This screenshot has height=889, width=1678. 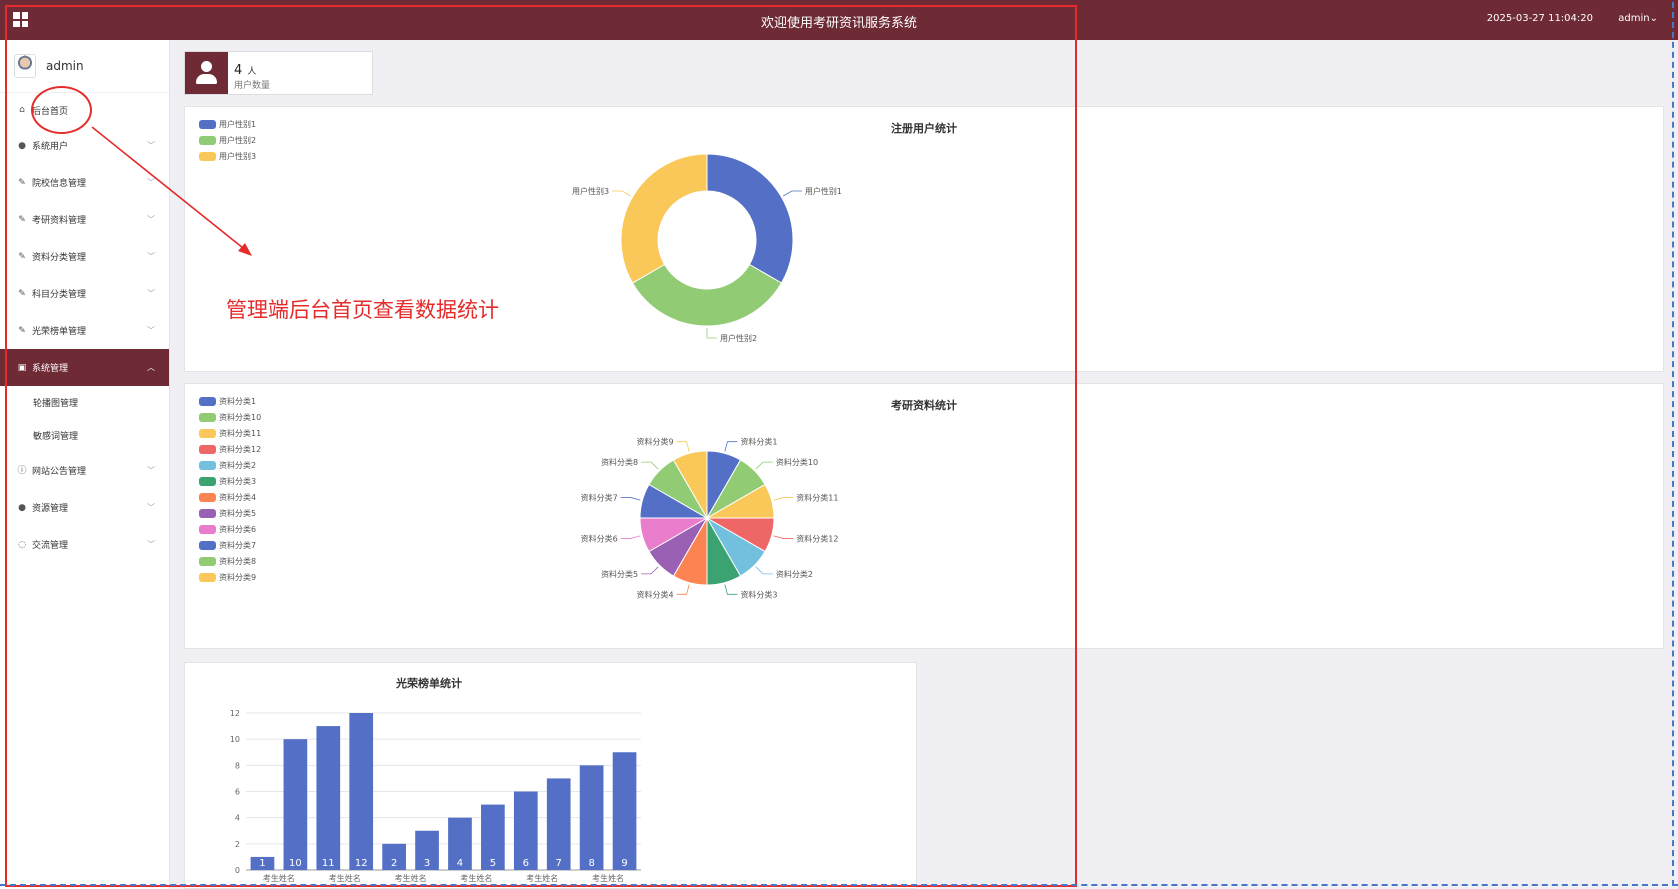 What do you see at coordinates (599, 538) in the screenshot?
I see `material-stats-slice-label: 资料分类6` at bounding box center [599, 538].